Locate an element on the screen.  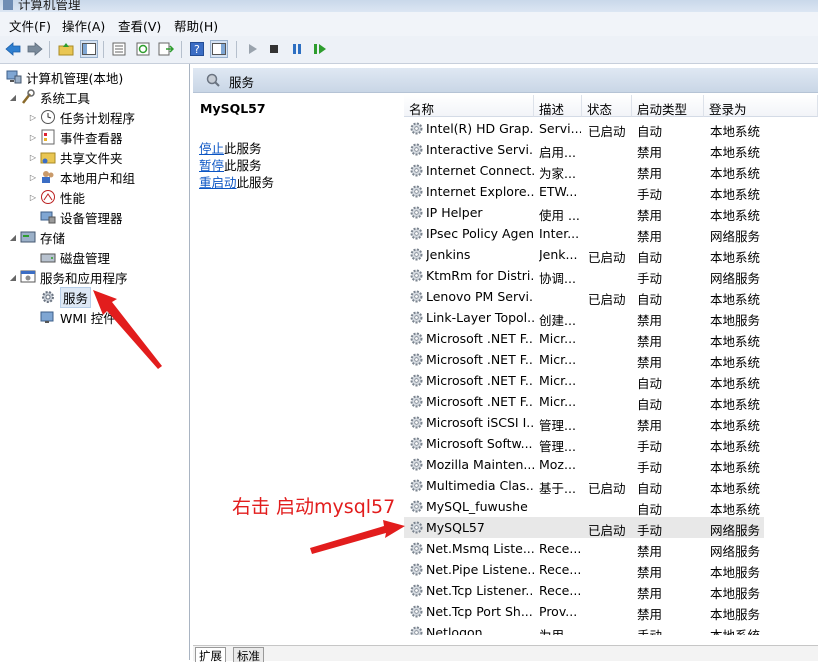
tree-root: 计算机管理(本地) is located at coordinates (63, 77).